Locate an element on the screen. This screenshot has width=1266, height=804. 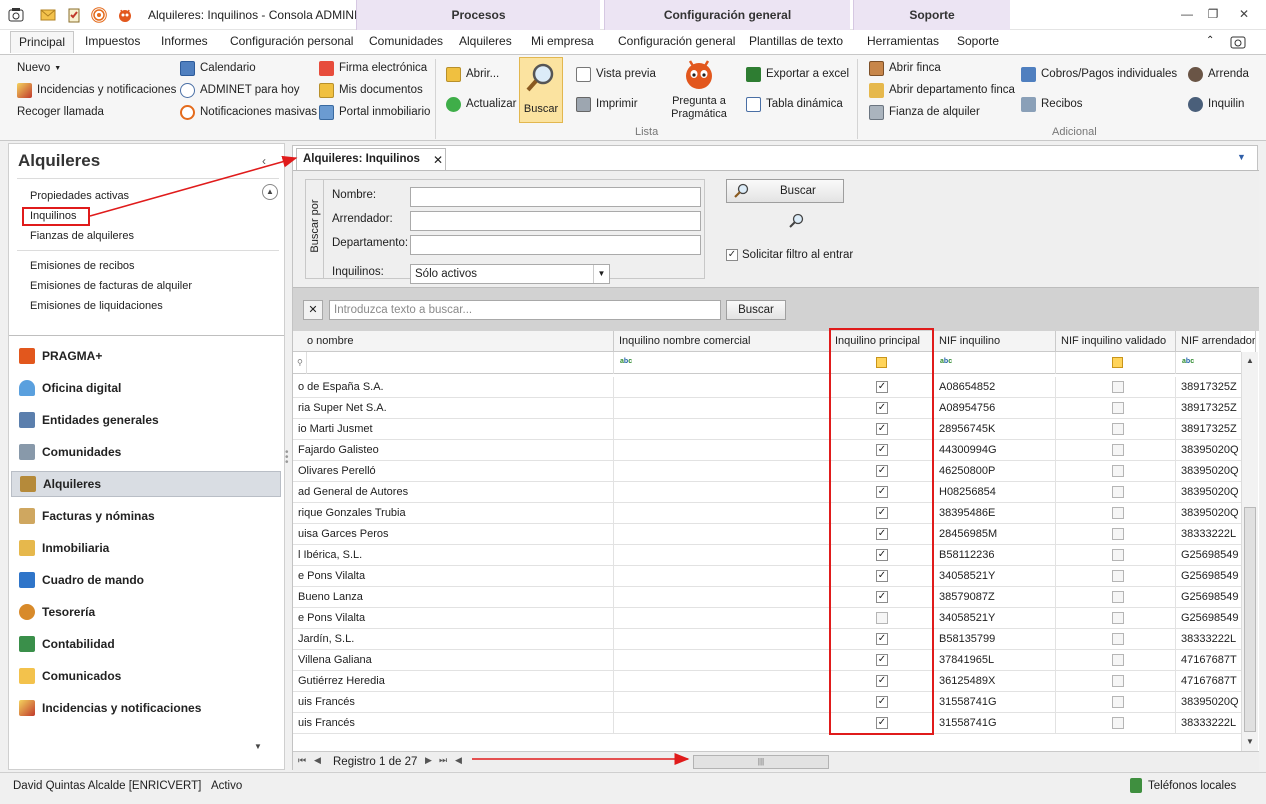
annotation-arrow is located at coordinates (193, 186).